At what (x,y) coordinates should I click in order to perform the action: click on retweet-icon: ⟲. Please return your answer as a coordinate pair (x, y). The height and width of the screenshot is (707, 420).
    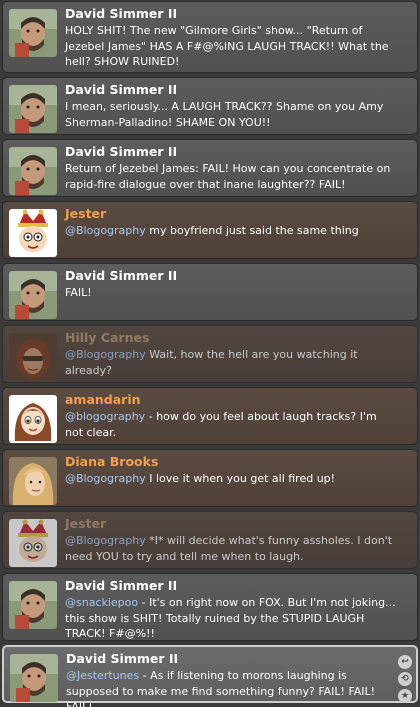
    Looking at the image, I should click on (405, 679).